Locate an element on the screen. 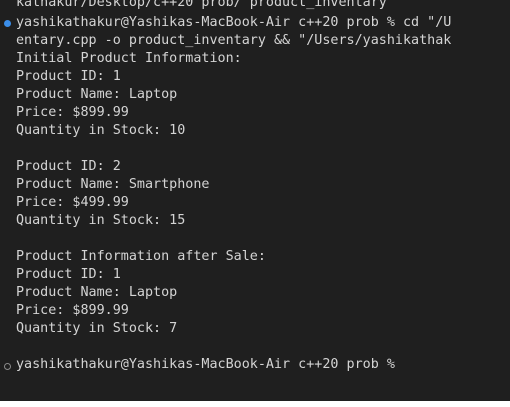 This screenshot has height=407, width=510. command-success-marker-icon is located at coordinates (7, 23).